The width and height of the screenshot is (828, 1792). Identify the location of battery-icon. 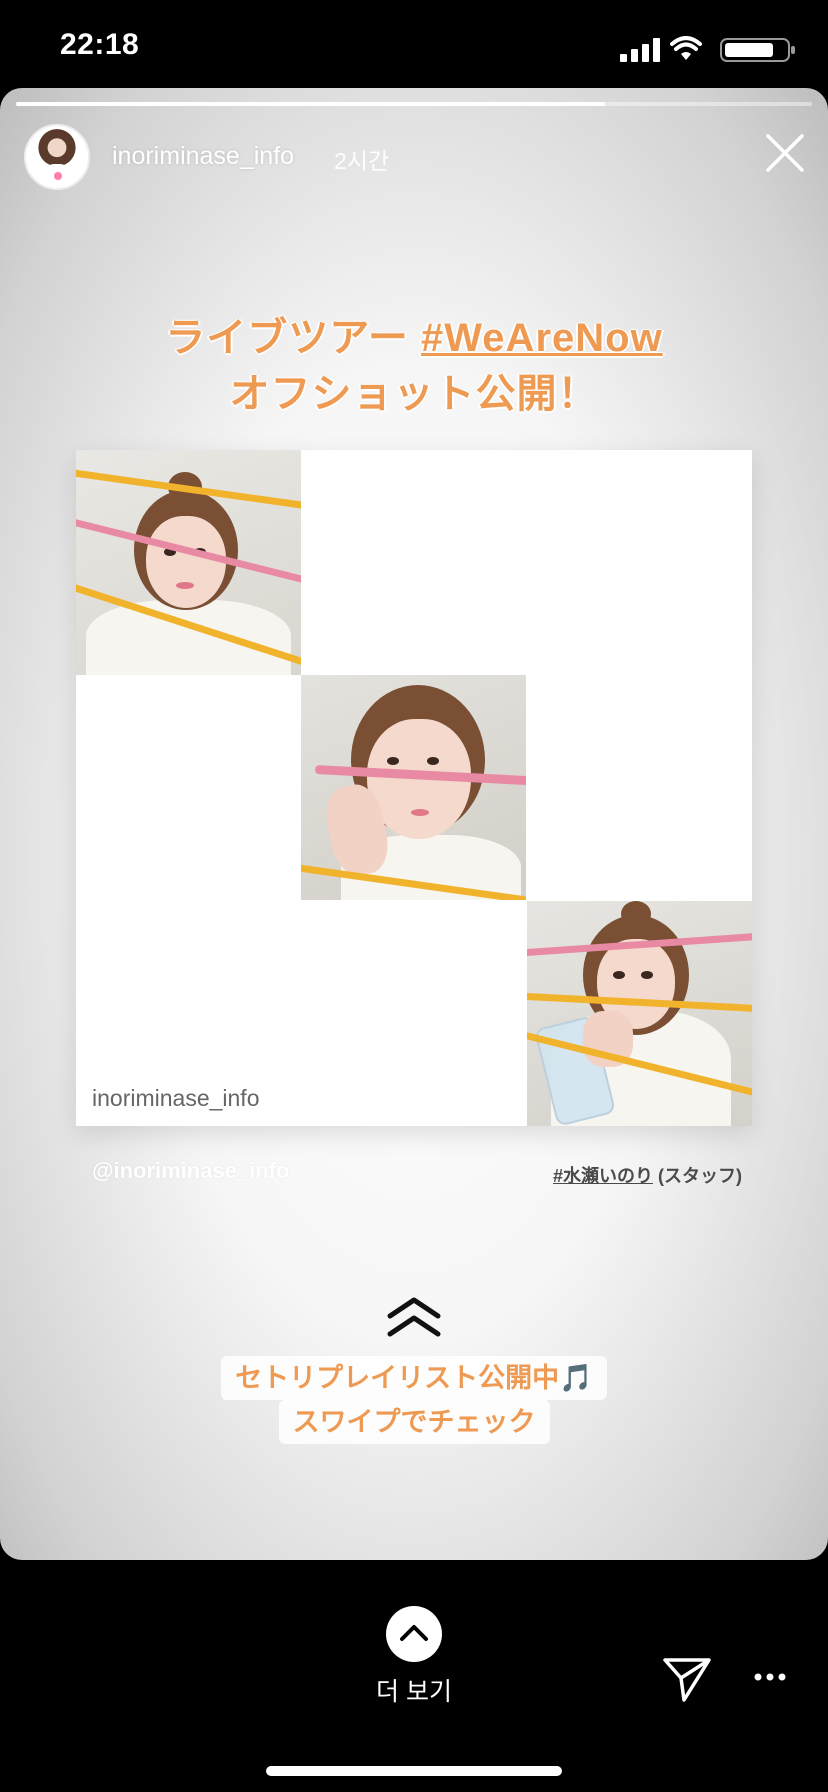
(757, 50).